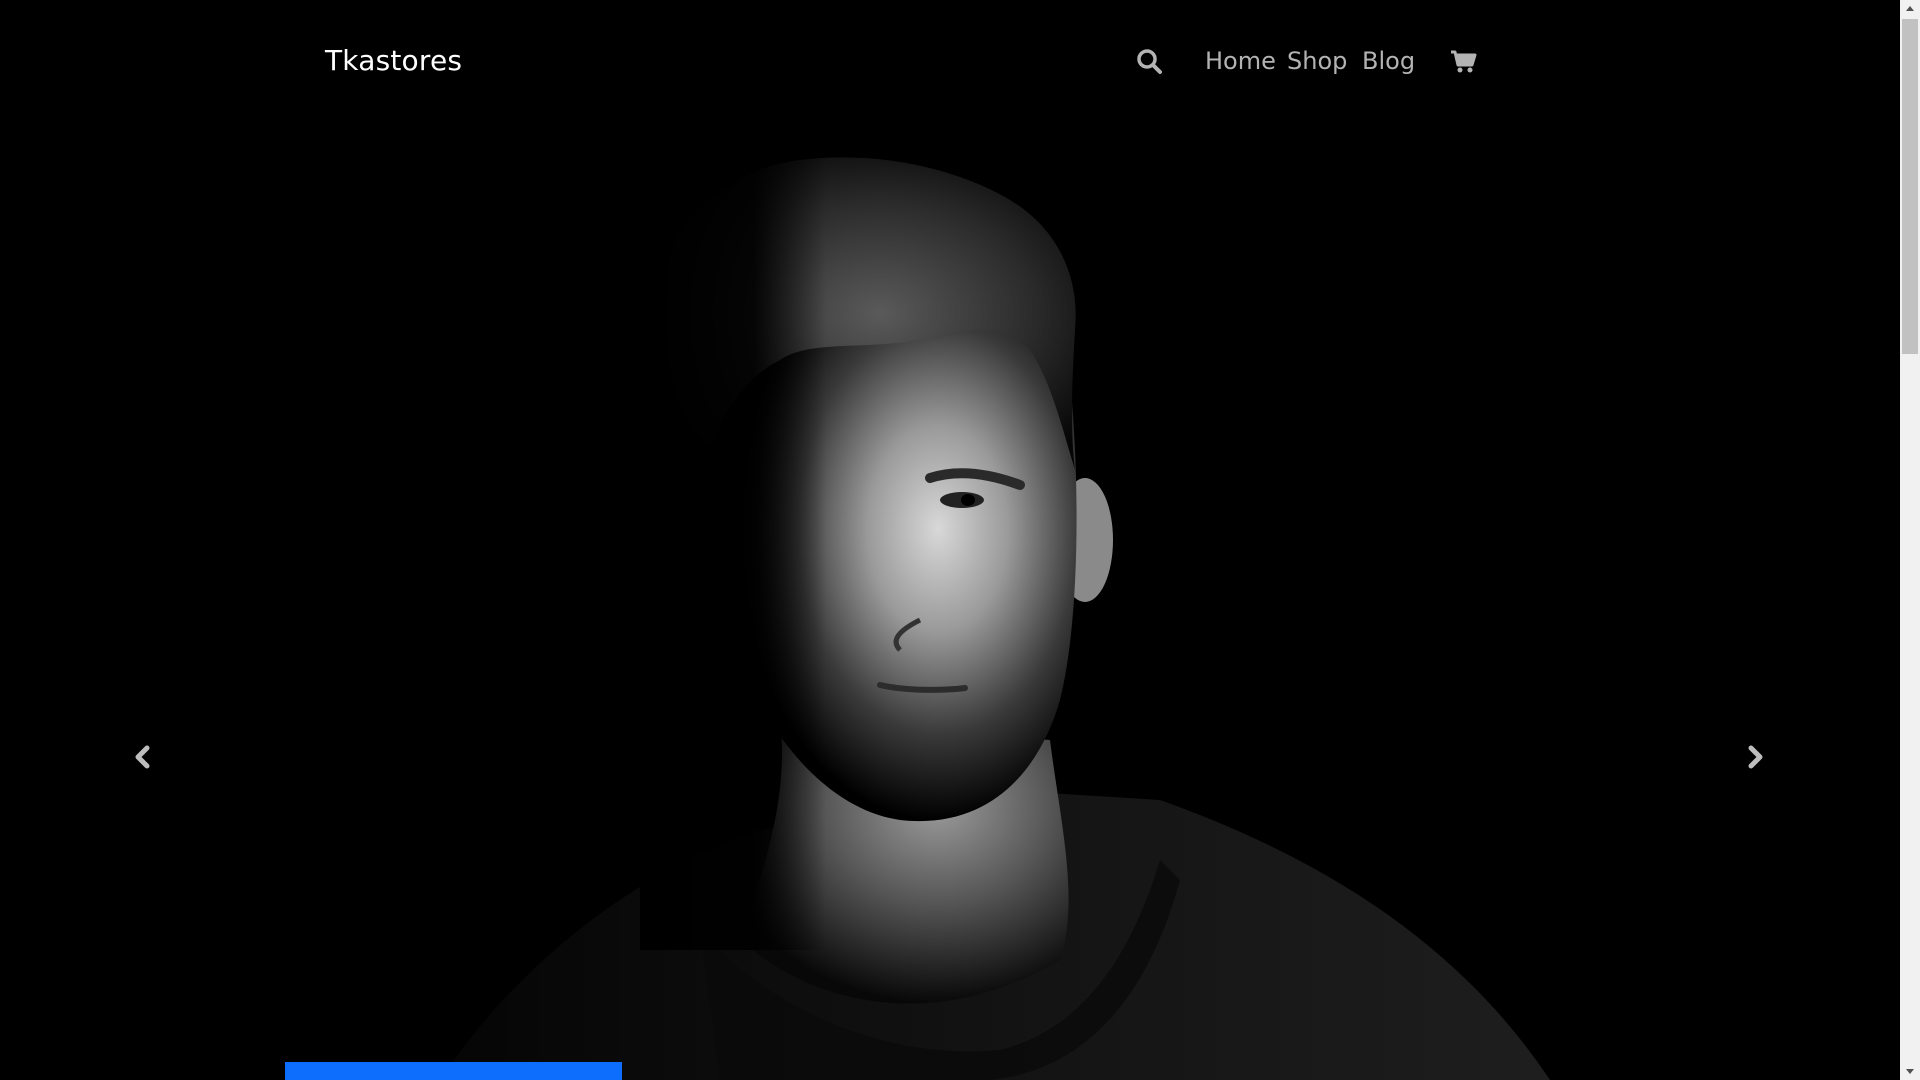 The image size is (1920, 1080). Describe the element at coordinates (393, 60) in the screenshot. I see `brand-logo: Tkastores` at that location.